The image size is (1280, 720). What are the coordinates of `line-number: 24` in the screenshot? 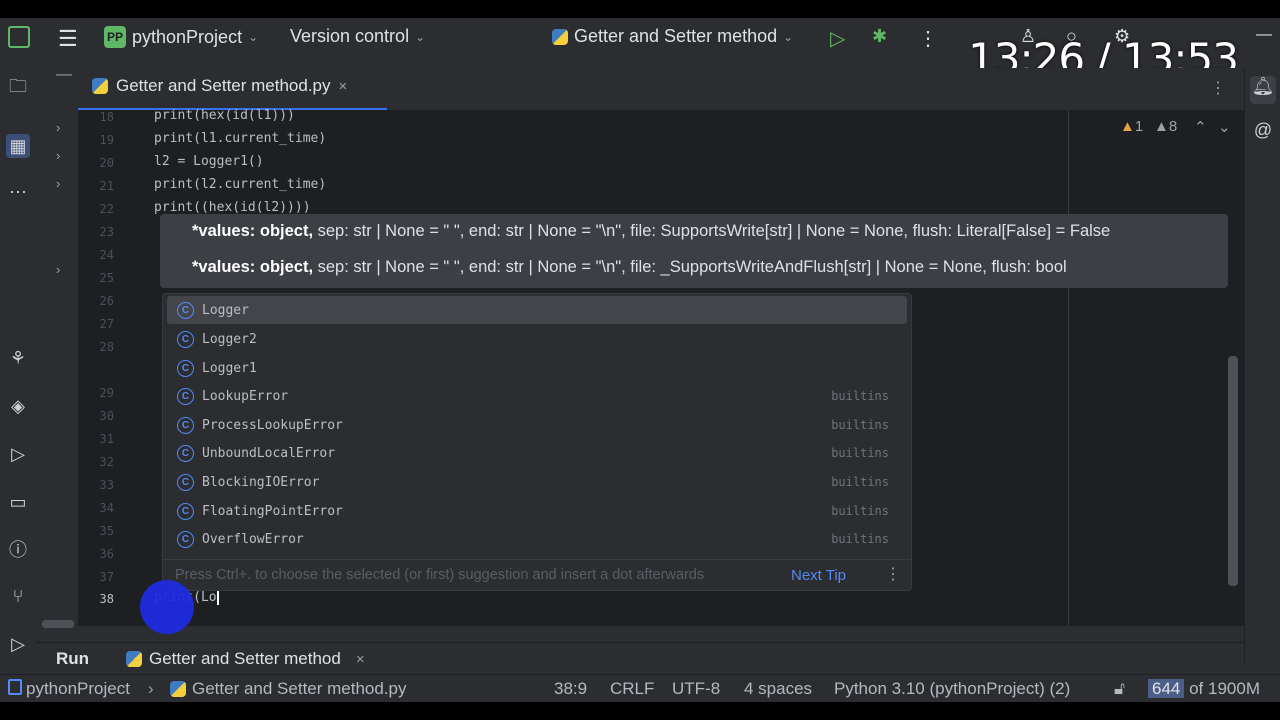 It's located at (106, 255).